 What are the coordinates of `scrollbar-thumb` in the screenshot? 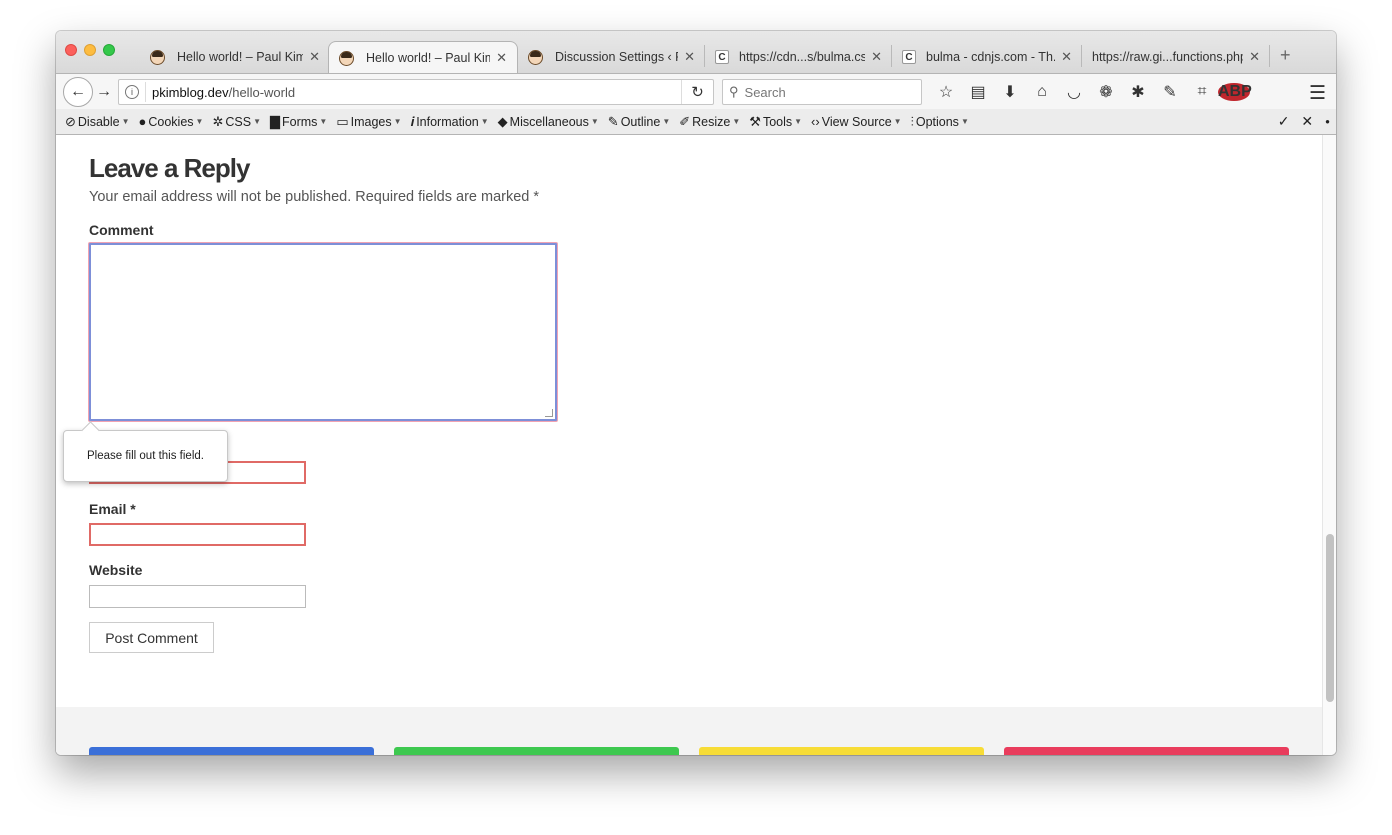 It's located at (1330, 618).